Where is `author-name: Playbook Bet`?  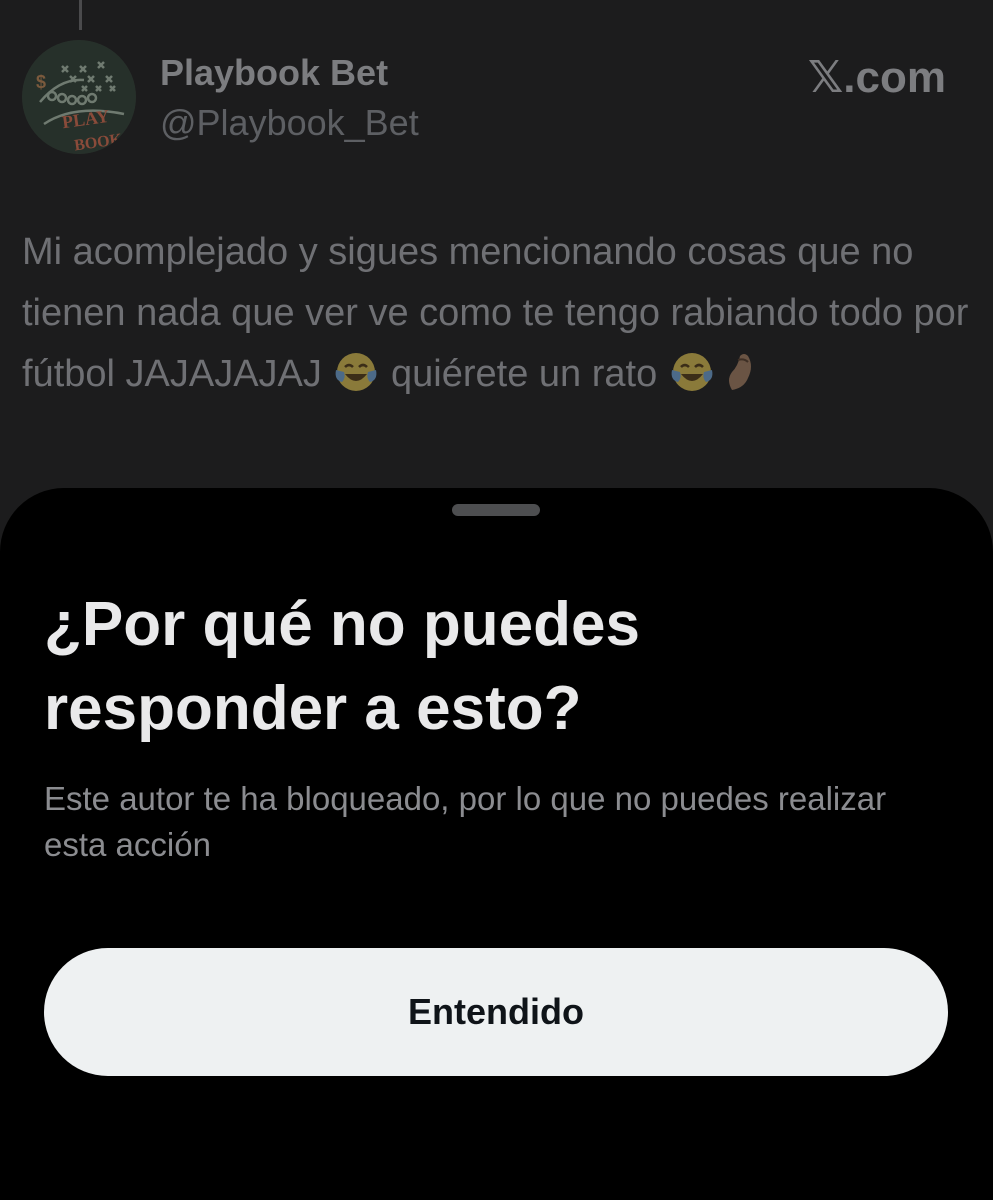
author-name: Playbook Bet is located at coordinates (274, 73).